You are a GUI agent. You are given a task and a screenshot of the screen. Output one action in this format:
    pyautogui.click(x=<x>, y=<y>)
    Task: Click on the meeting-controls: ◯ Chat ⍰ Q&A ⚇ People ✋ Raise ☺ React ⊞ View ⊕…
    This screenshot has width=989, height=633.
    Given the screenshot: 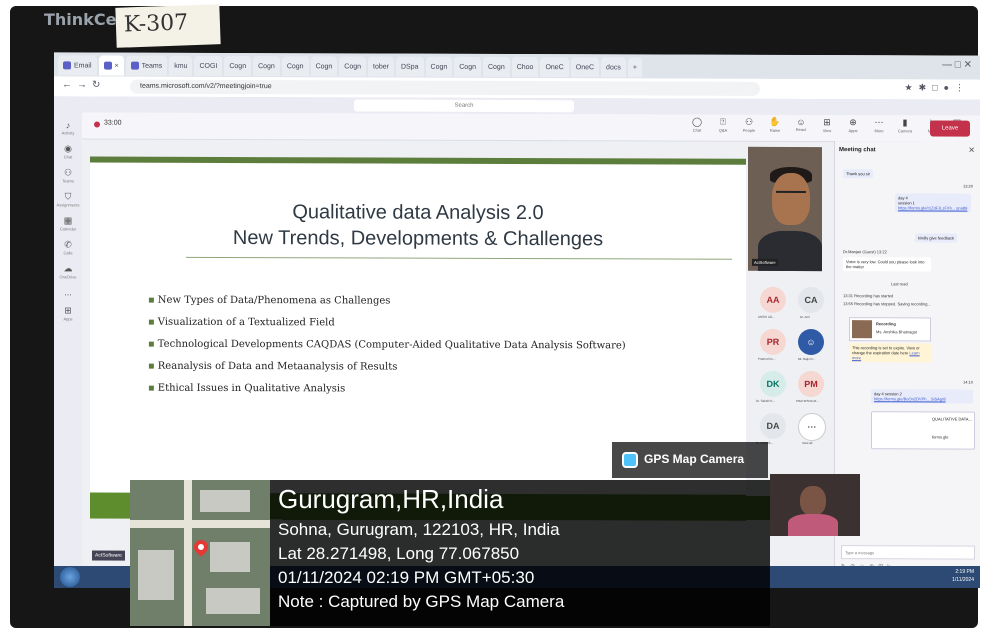 What is the action you would take?
    pyautogui.click(x=827, y=125)
    